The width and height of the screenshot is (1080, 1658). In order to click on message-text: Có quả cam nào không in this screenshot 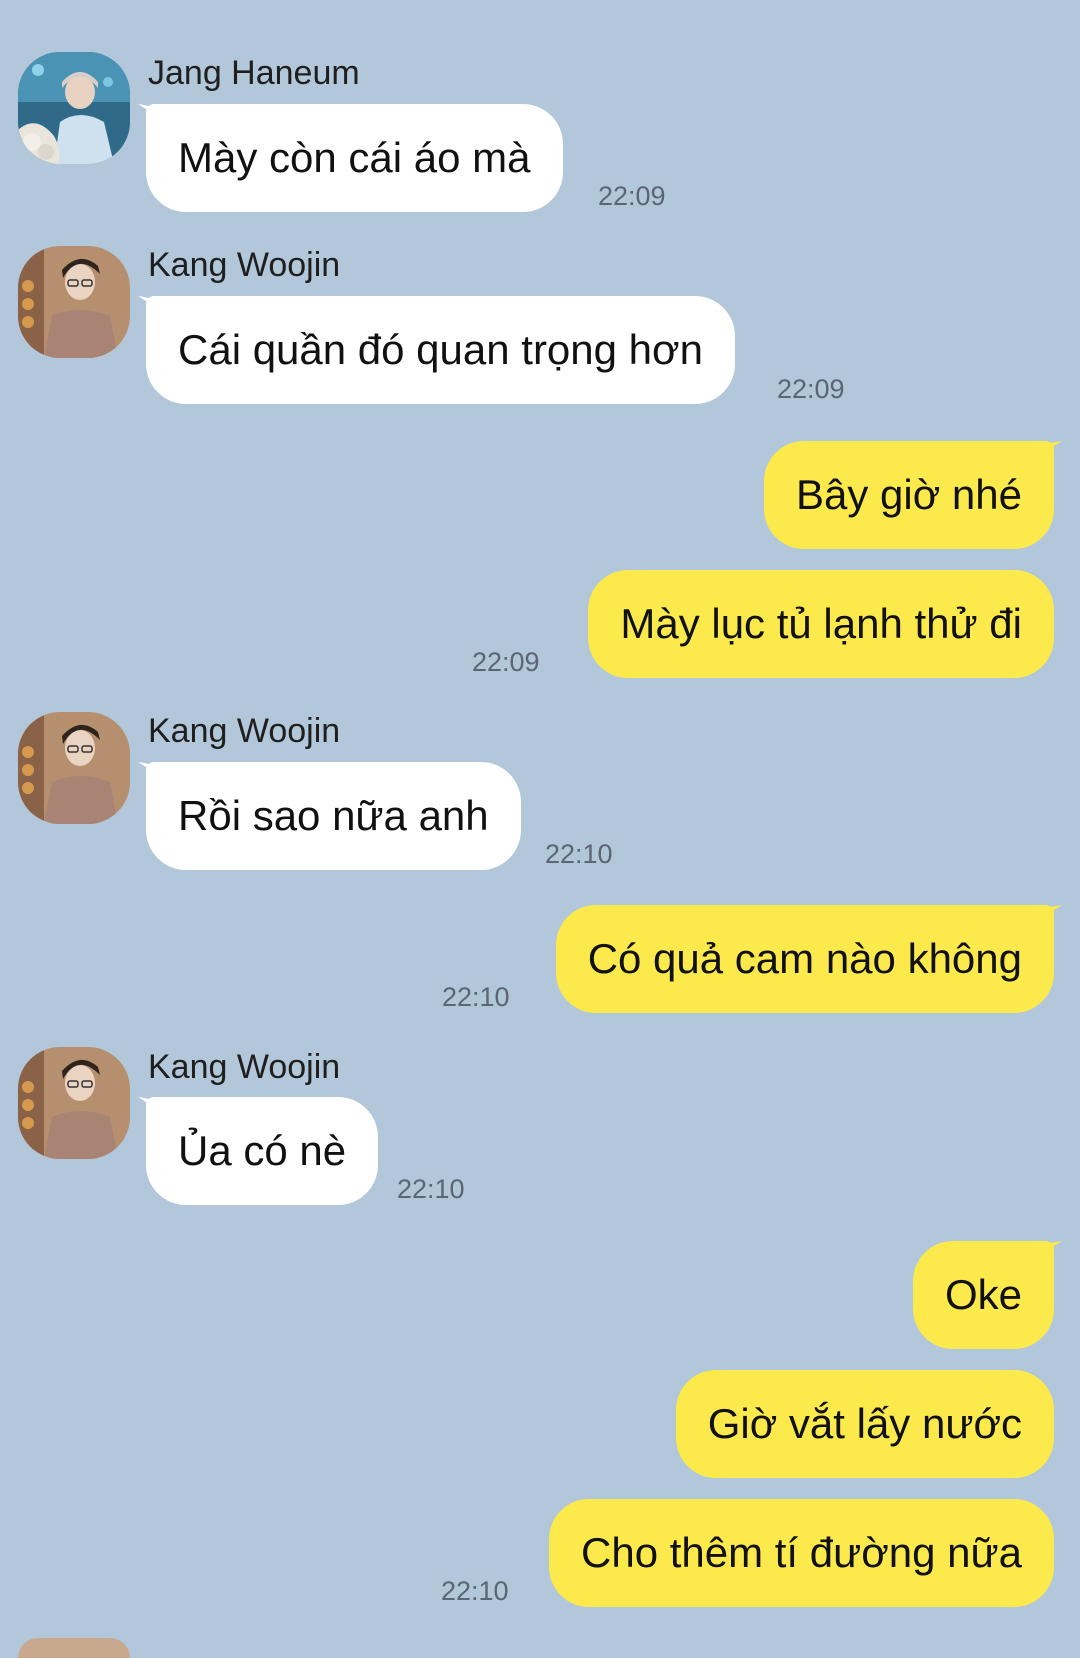, I will do `click(804, 958)`.